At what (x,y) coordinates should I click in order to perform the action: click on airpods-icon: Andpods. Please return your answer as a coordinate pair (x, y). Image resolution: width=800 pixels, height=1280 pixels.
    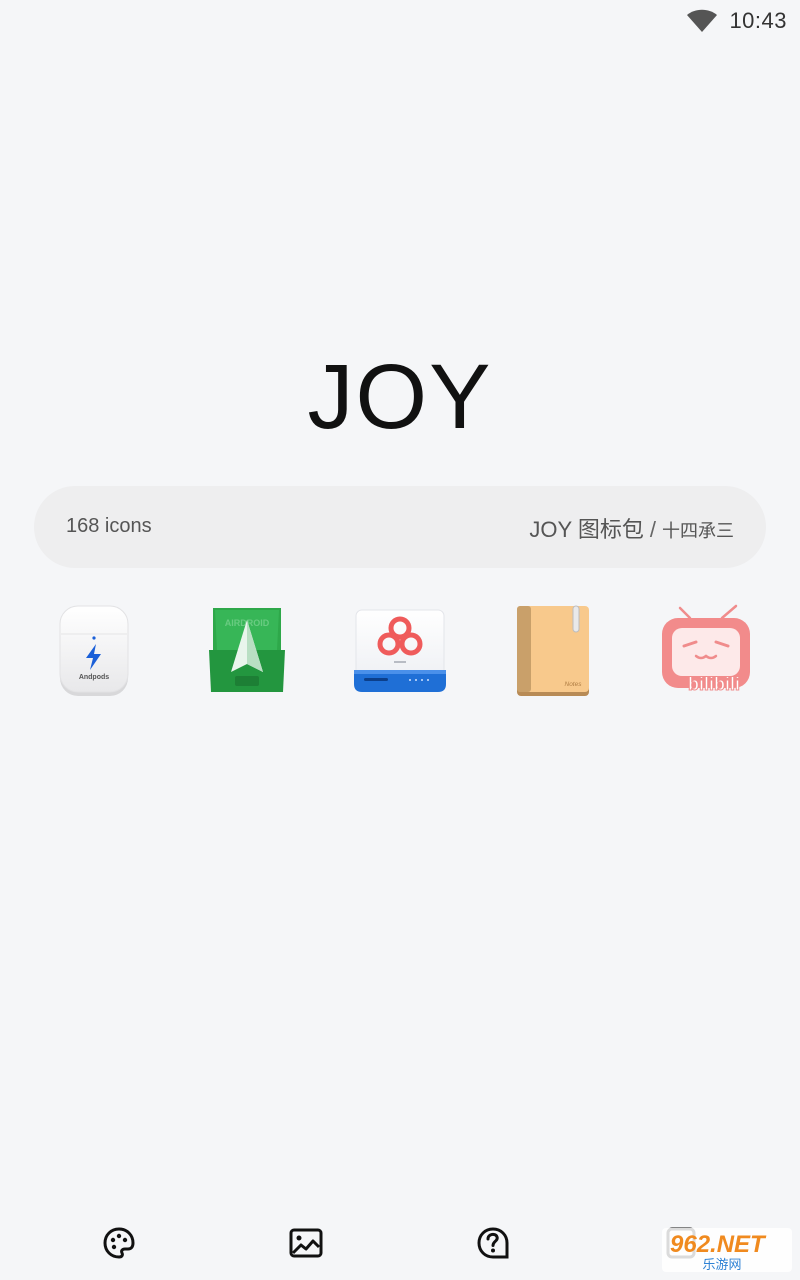
    Looking at the image, I should click on (94, 650).